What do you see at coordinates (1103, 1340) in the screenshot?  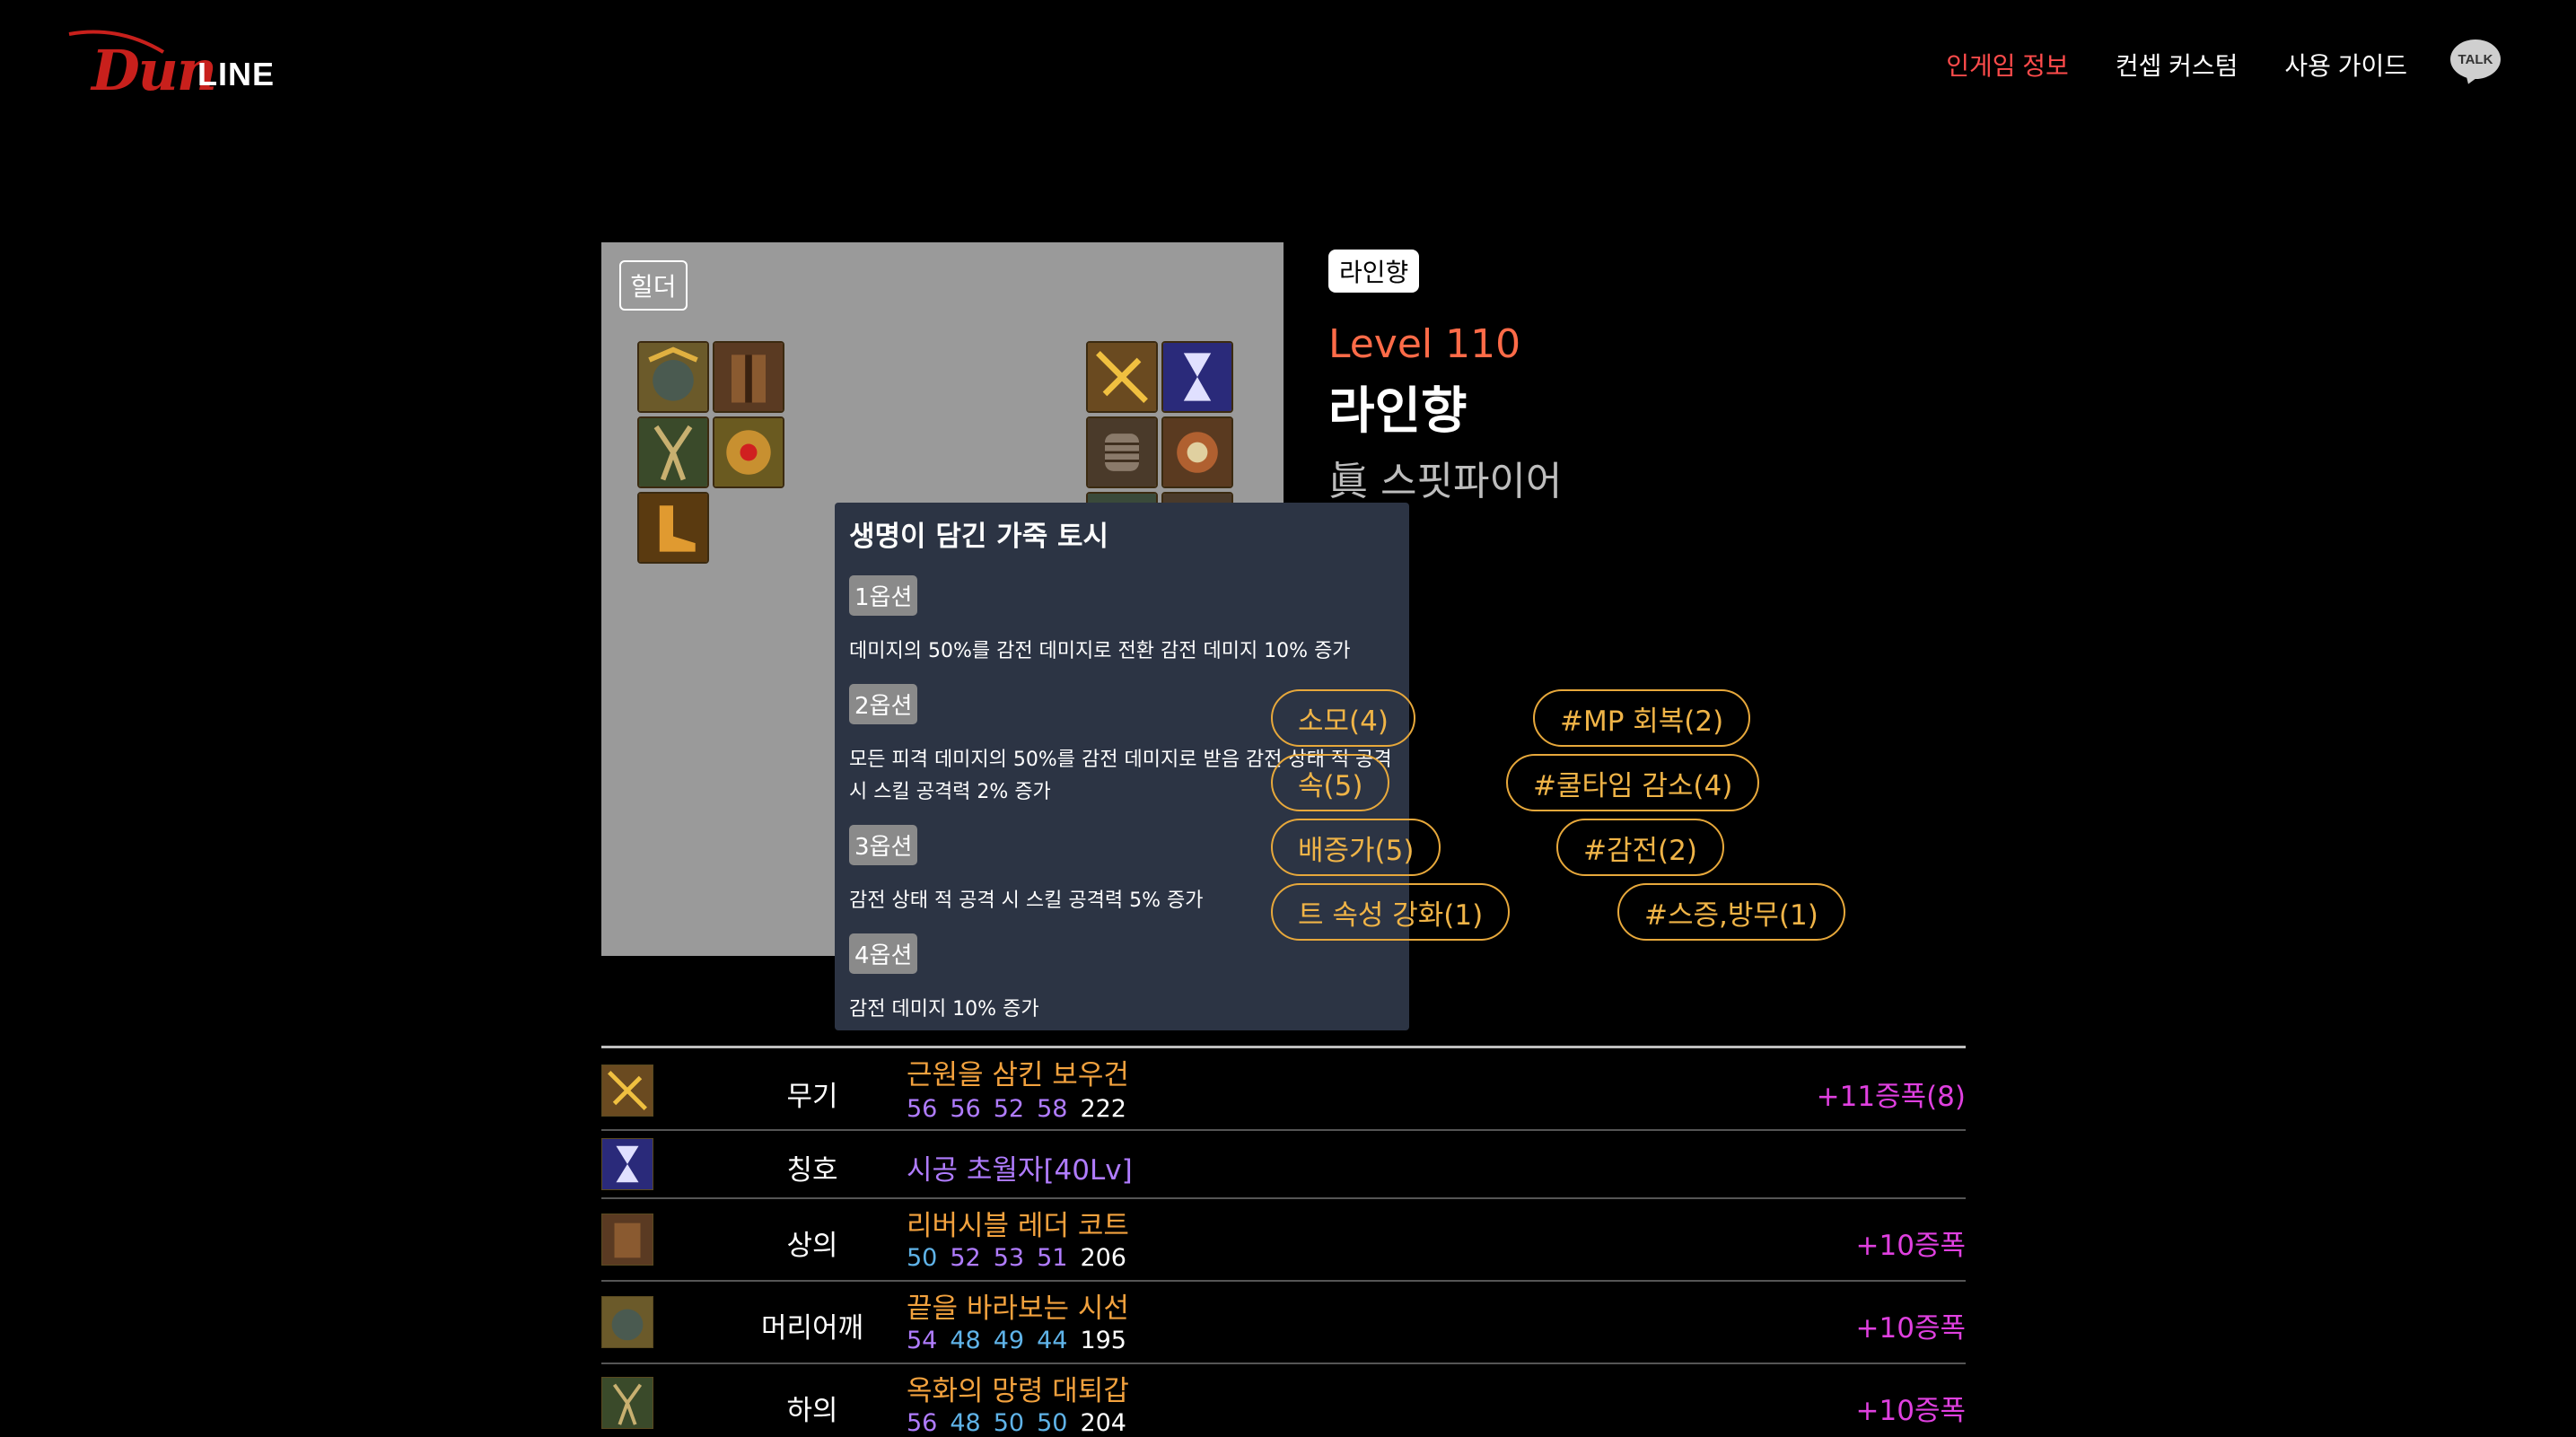 I see `stat-total: 195` at bounding box center [1103, 1340].